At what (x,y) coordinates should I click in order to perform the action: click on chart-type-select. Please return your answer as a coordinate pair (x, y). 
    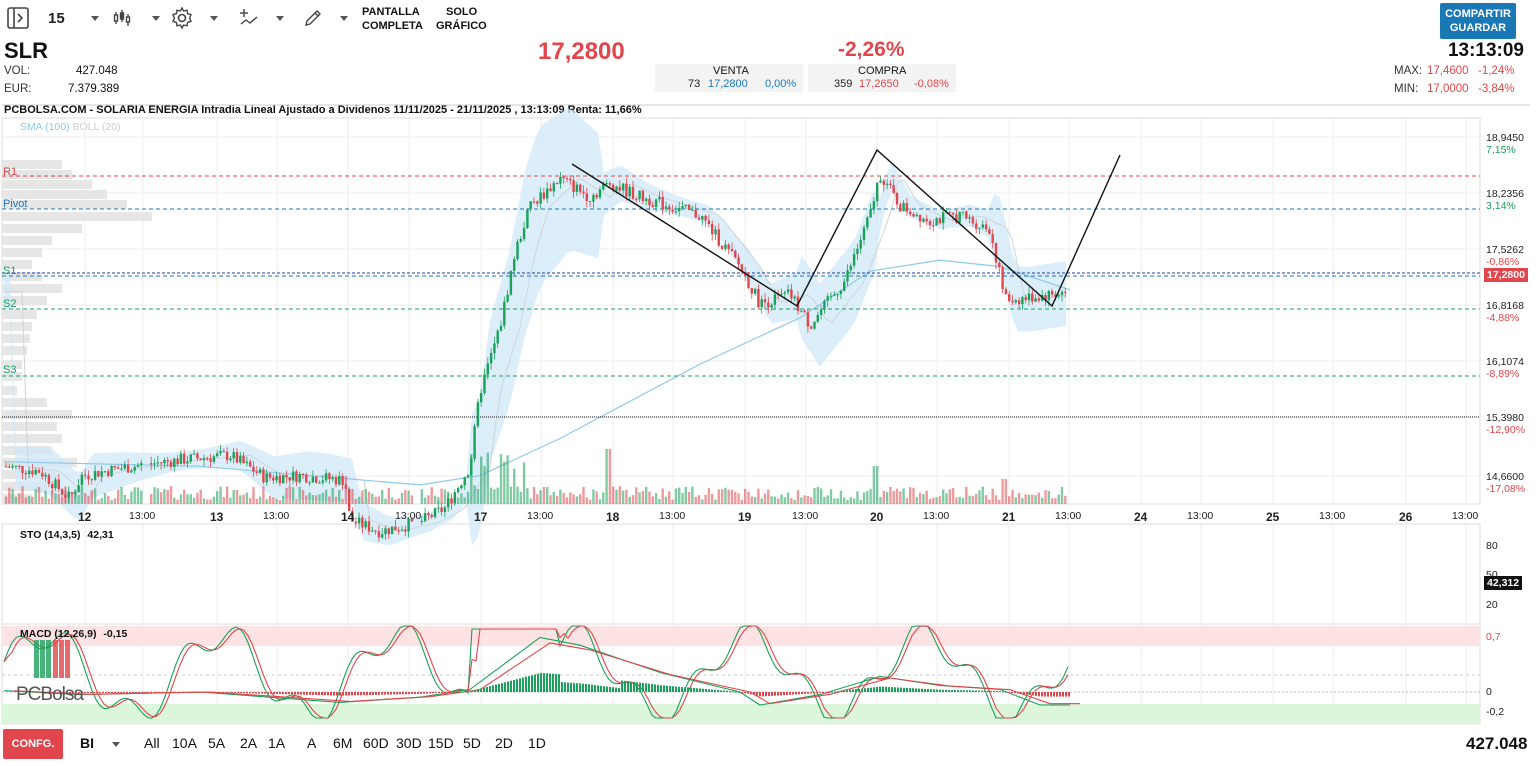
    Looking at the image, I should click on (136, 18).